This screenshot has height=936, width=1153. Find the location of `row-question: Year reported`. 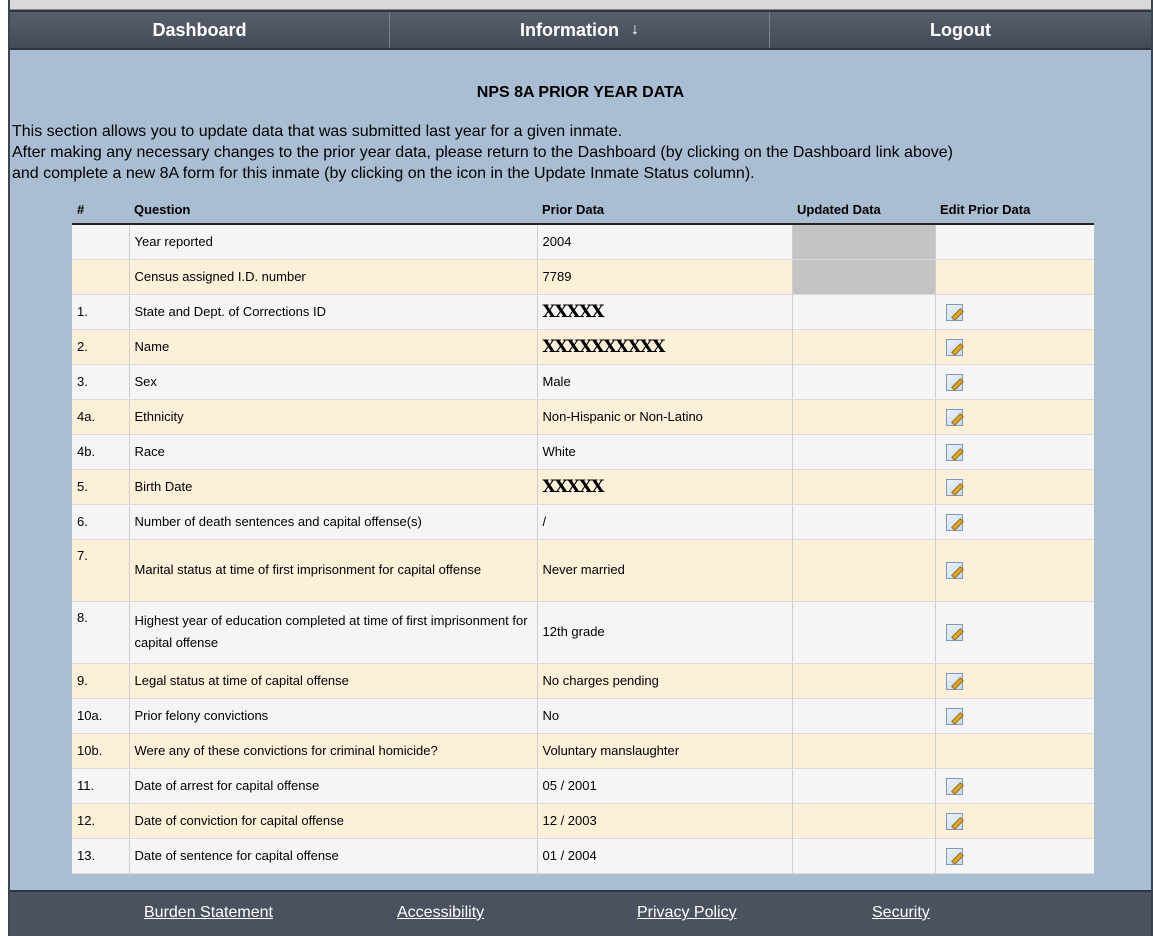

row-question: Year reported is located at coordinates (333, 242).